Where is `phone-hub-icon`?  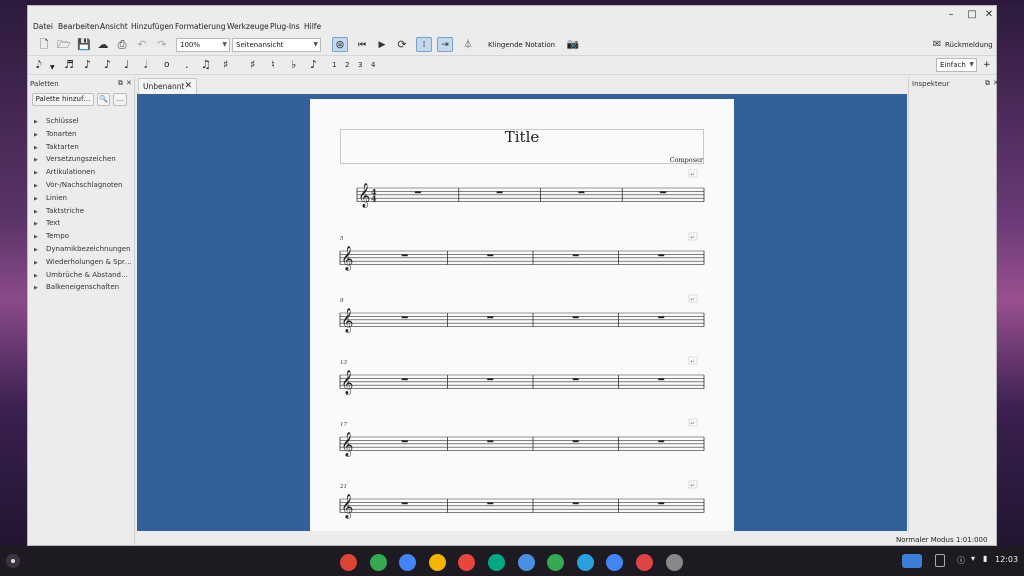
phone-hub-icon is located at coordinates (940, 560).